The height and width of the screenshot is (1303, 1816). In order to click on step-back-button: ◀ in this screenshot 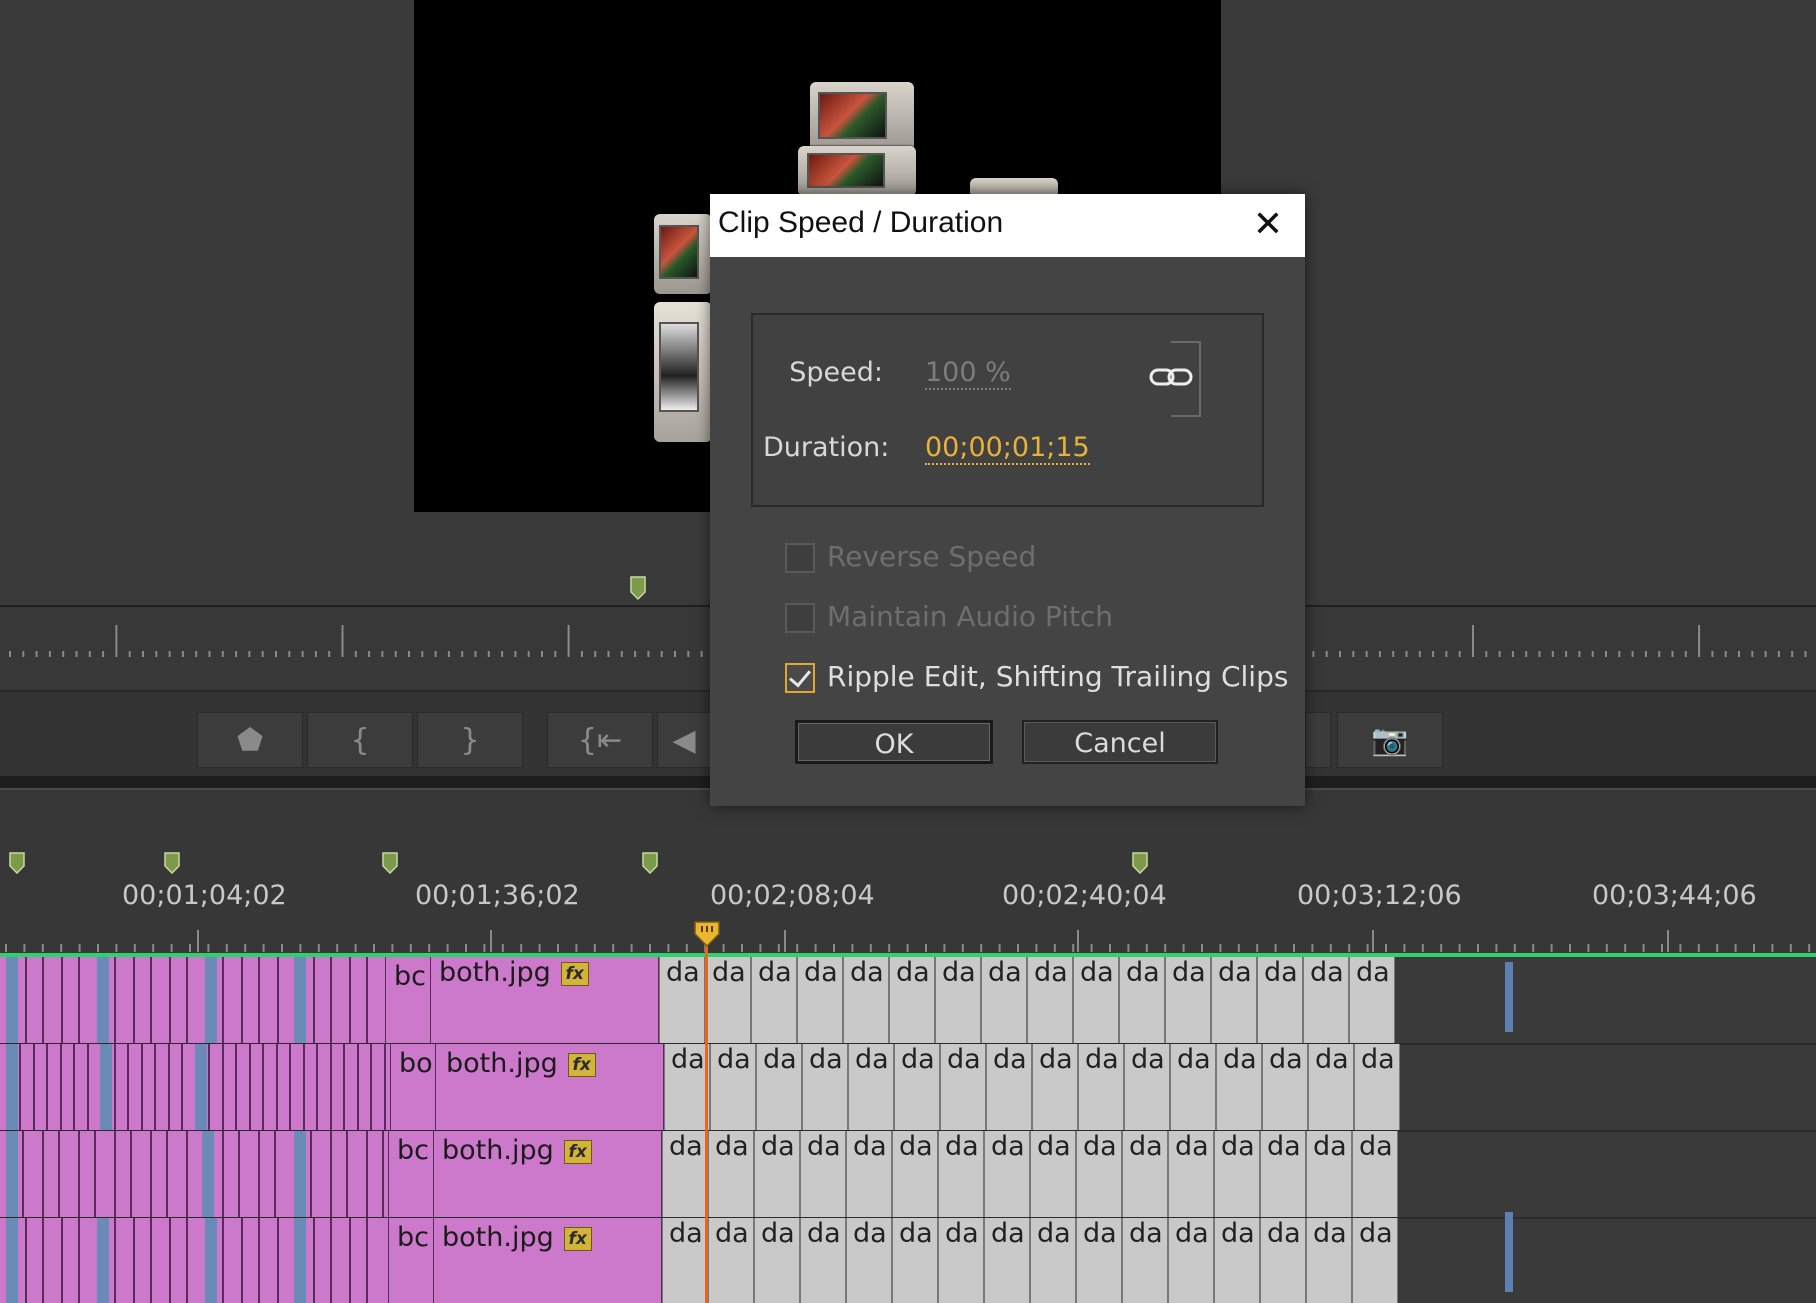, I will do `click(684, 740)`.